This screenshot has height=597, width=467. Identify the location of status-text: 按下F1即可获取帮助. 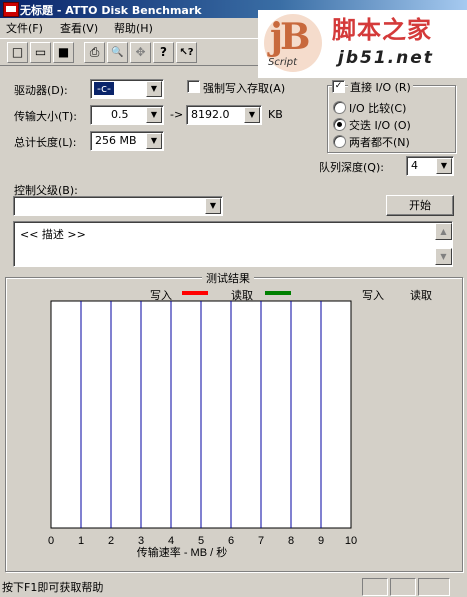
(53, 587).